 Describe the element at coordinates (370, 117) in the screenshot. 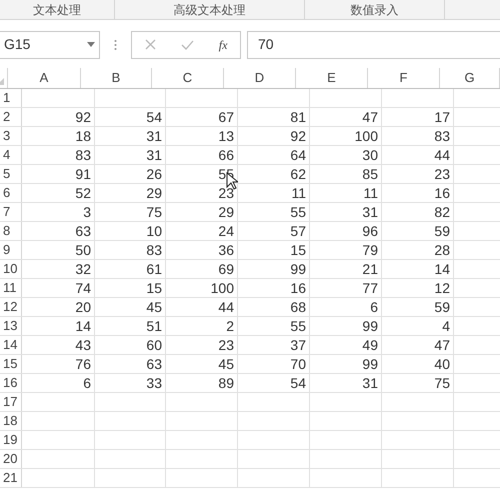

I see `table-cell-text: 47` at that location.